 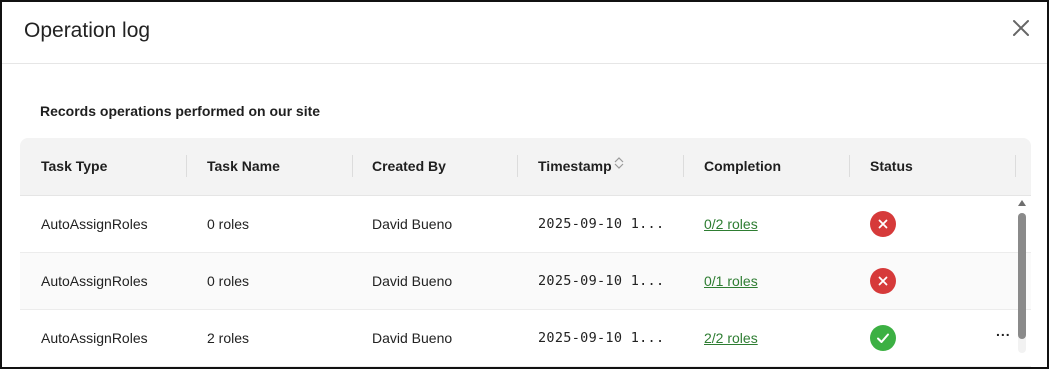 What do you see at coordinates (243, 166) in the screenshot?
I see `column-header-task-name: Task Name` at bounding box center [243, 166].